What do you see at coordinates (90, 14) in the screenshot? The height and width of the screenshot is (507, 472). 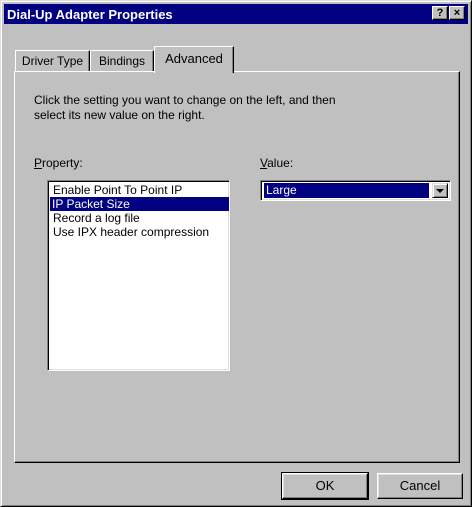 I see `window-title: Dial-Up Adapter Properties` at bounding box center [90, 14].